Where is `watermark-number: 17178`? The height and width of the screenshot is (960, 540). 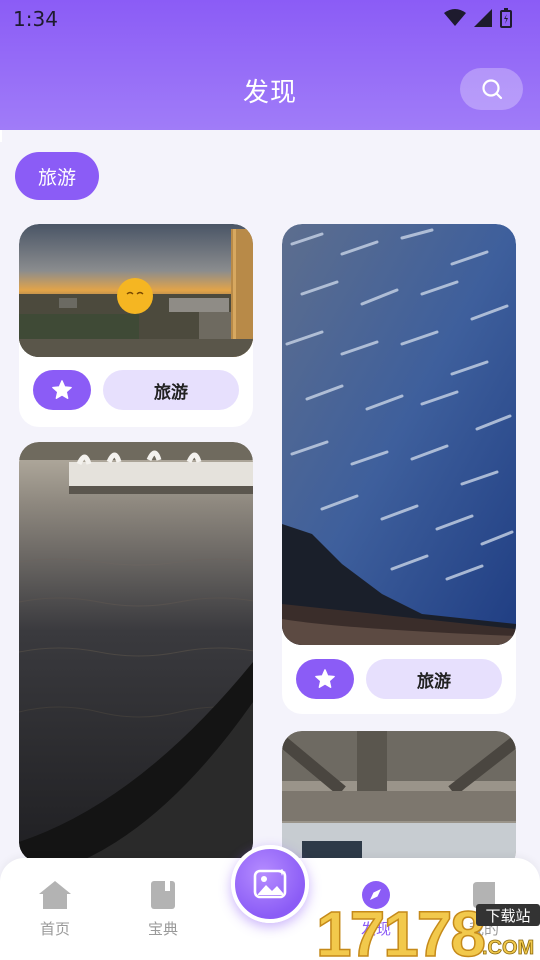 watermark-number: 17178 is located at coordinates (400, 929).